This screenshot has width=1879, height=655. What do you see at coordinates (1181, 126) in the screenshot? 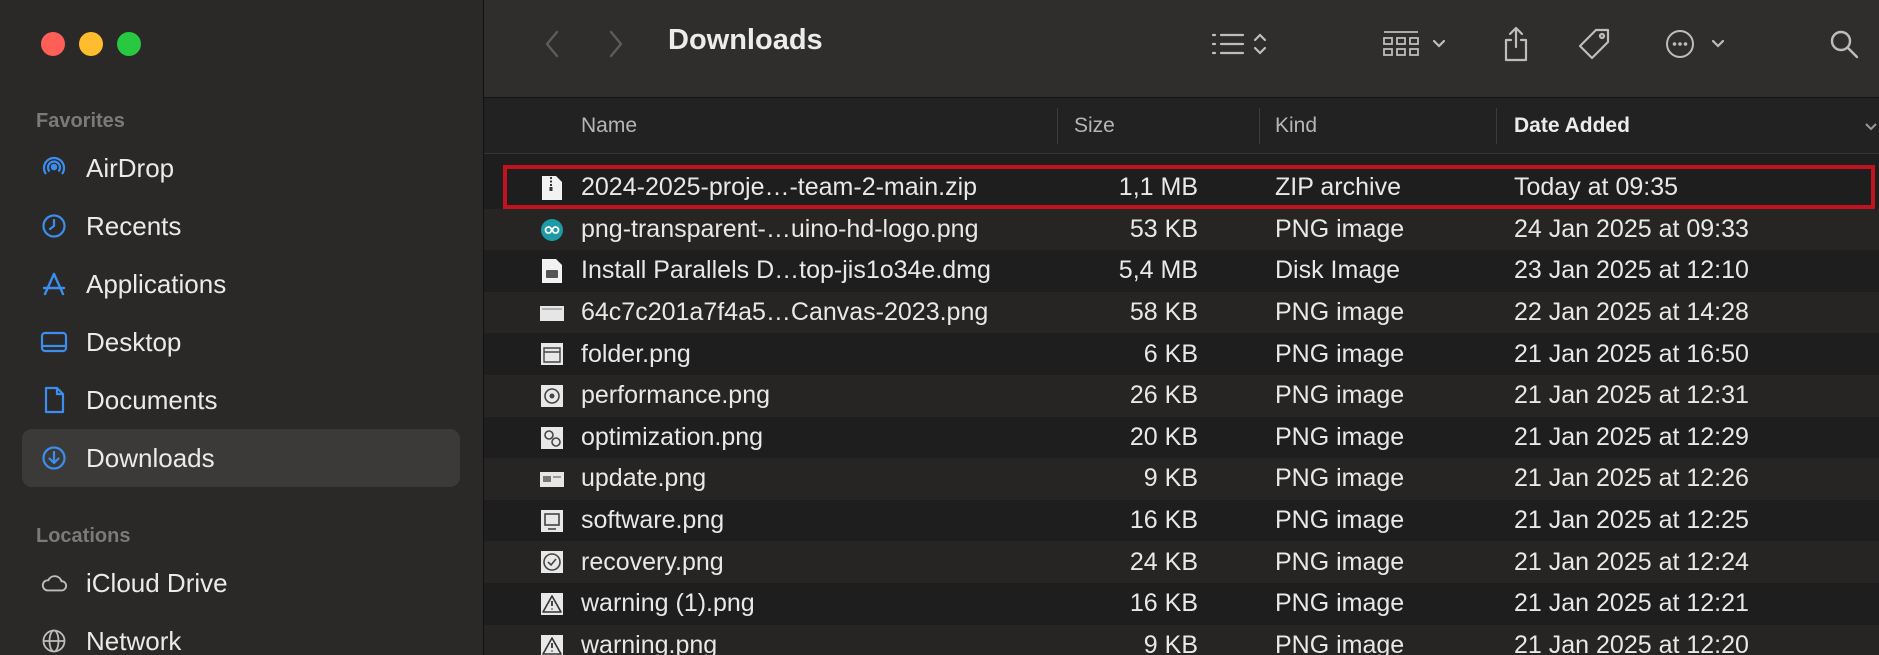
I see `column-header-bar: Name Size Kind Date Added` at bounding box center [1181, 126].